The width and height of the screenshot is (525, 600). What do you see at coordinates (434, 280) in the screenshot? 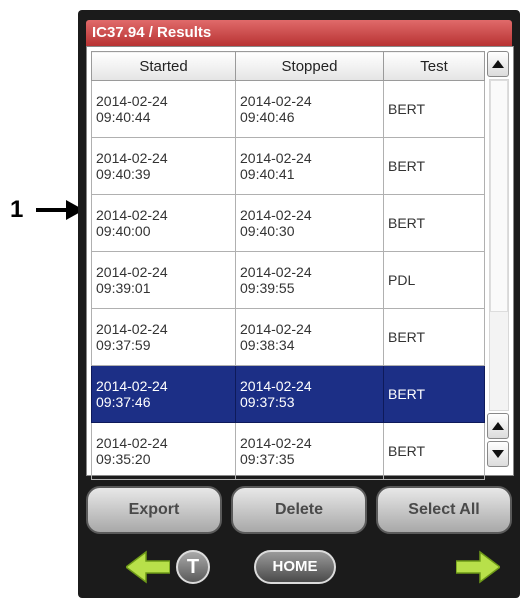
I see `test-cell: PDL` at bounding box center [434, 280].